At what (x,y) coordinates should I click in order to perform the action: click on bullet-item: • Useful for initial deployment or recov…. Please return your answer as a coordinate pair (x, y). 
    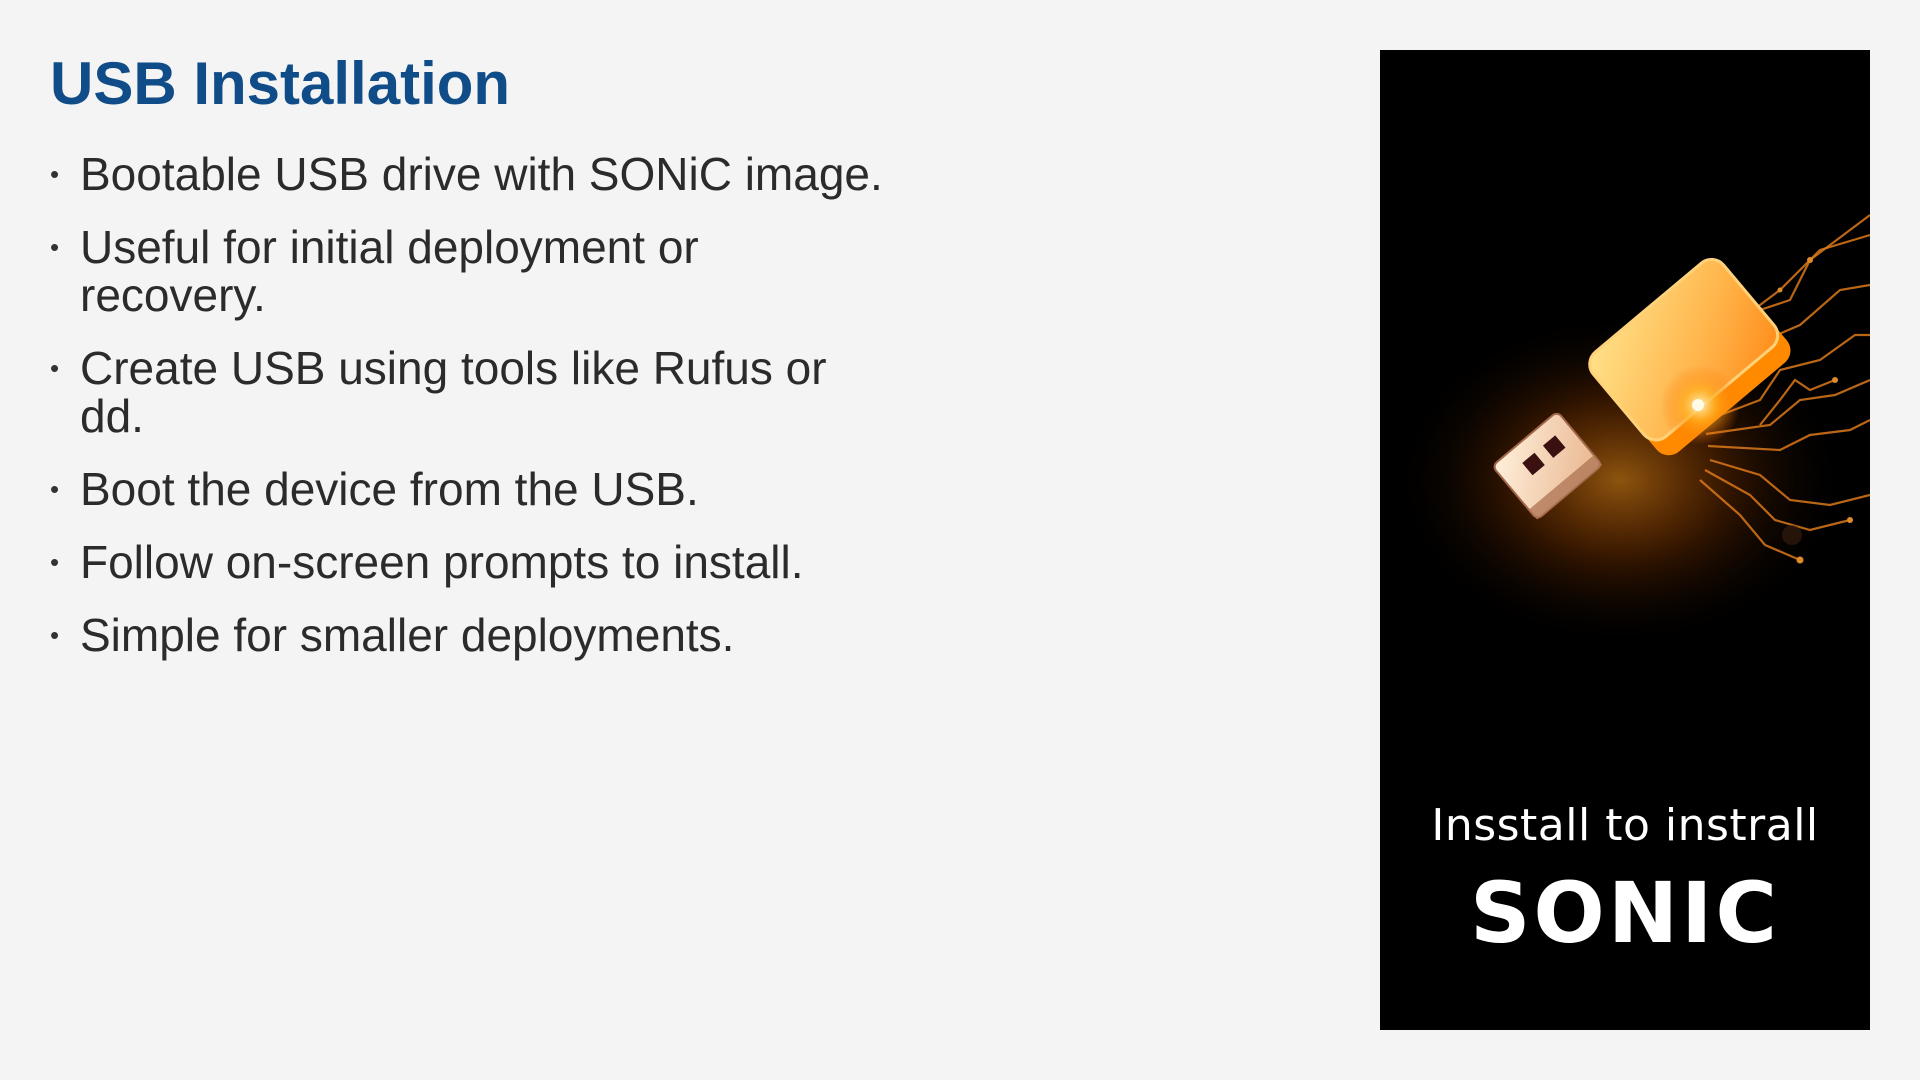
    Looking at the image, I should click on (415, 271).